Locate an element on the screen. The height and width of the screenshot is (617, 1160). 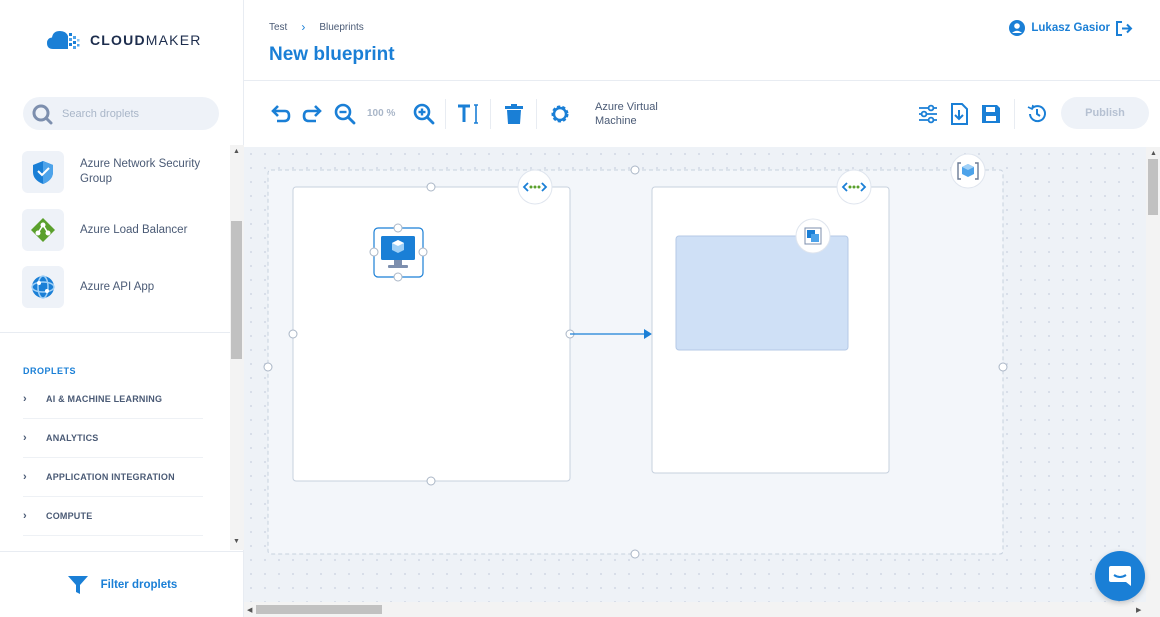
droplet-item-network-security-group: Azure Network Security Group is located at coordinates (122, 172).